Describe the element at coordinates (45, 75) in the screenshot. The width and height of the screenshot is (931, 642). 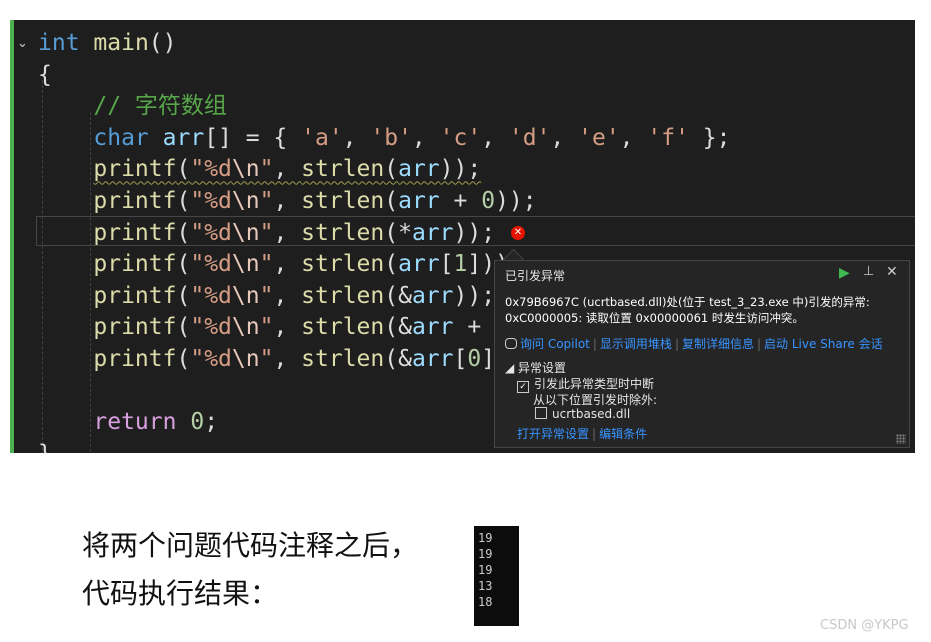
I see `code-line: {` at that location.